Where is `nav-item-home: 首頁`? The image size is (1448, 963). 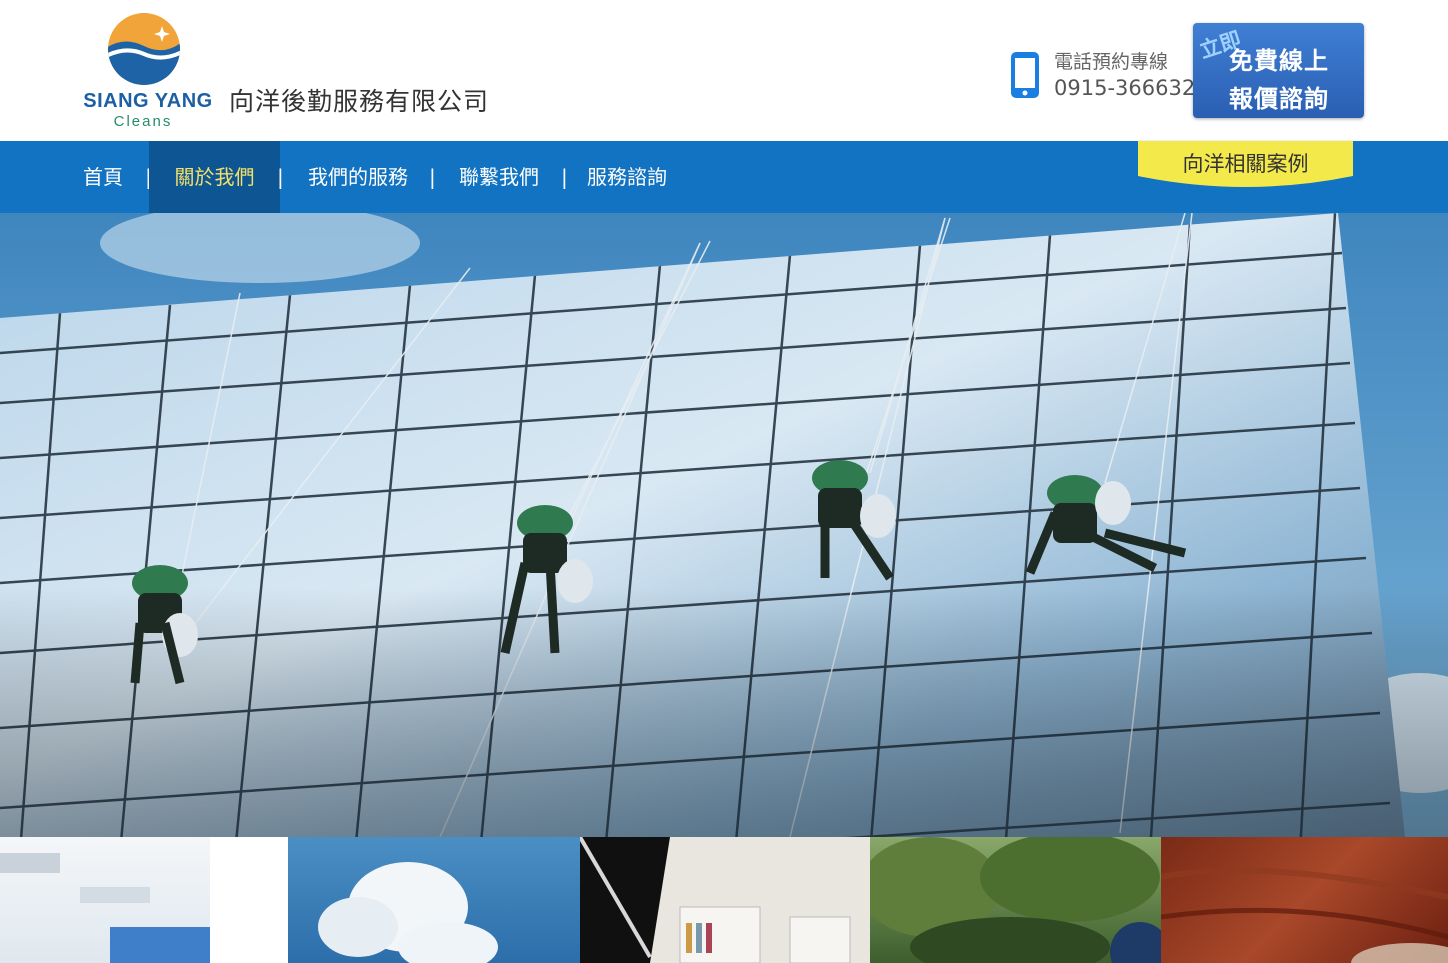
nav-item-home: 首頁 is located at coordinates (103, 177).